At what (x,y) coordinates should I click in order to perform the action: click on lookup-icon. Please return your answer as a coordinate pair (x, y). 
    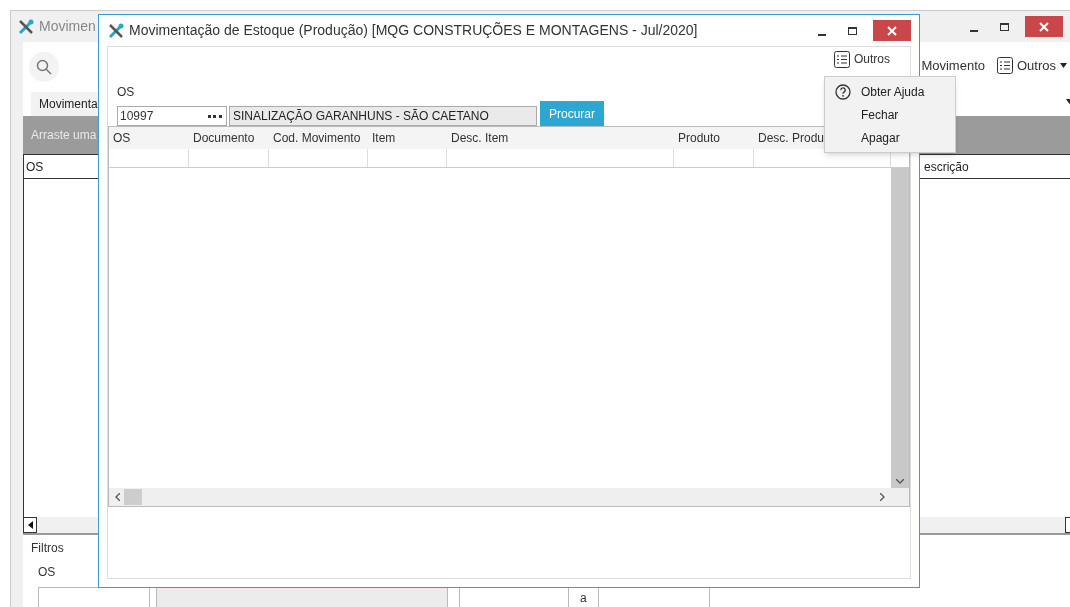
    Looking at the image, I should click on (215, 116).